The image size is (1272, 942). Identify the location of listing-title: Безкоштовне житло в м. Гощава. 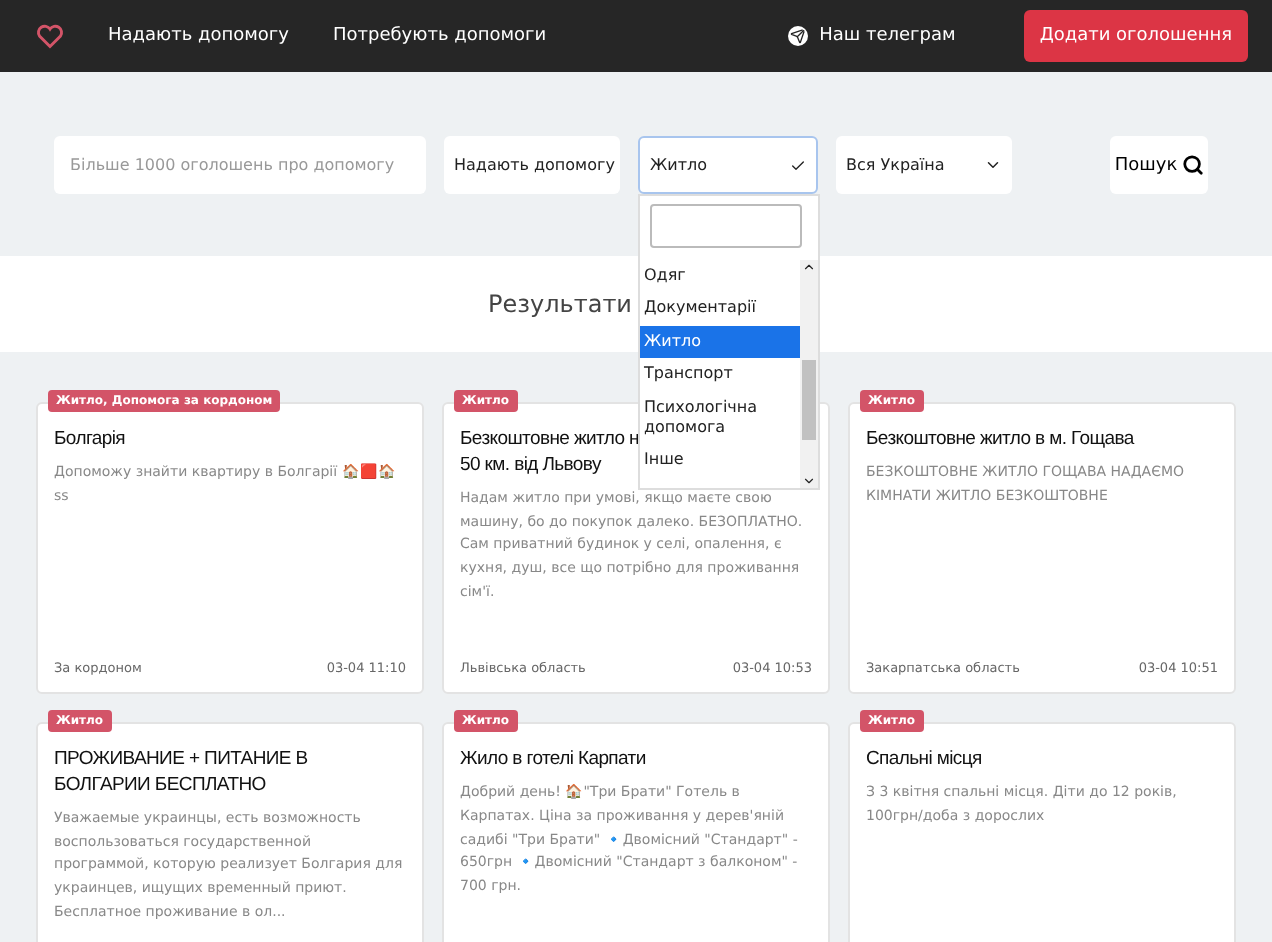
(1000, 441).